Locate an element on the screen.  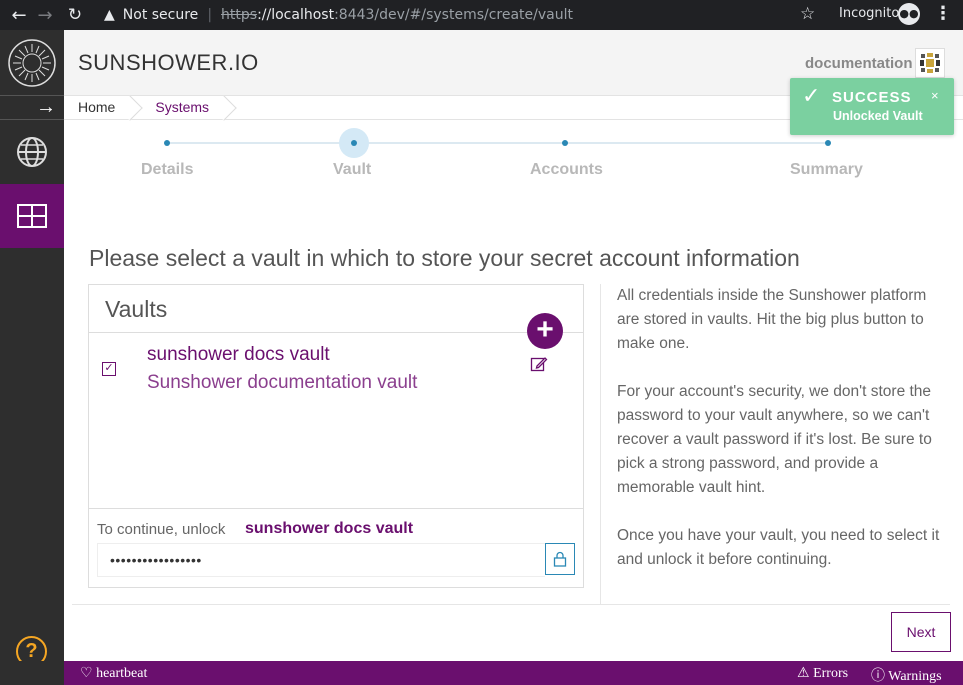
errors-status: ⚠ Errors is located at coordinates (822, 673).